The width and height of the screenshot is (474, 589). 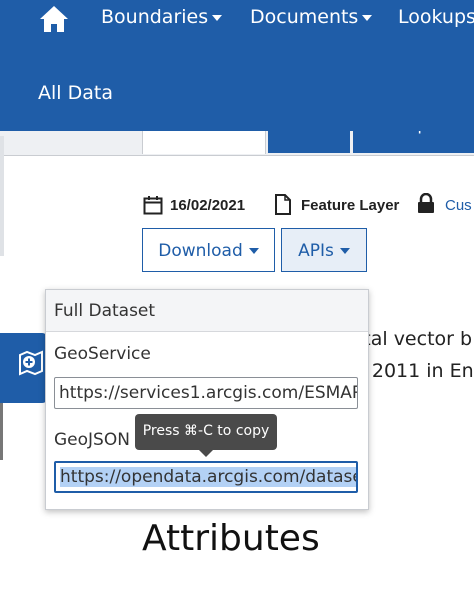 I want to click on meta-type: Feature Layer, so click(x=350, y=205).